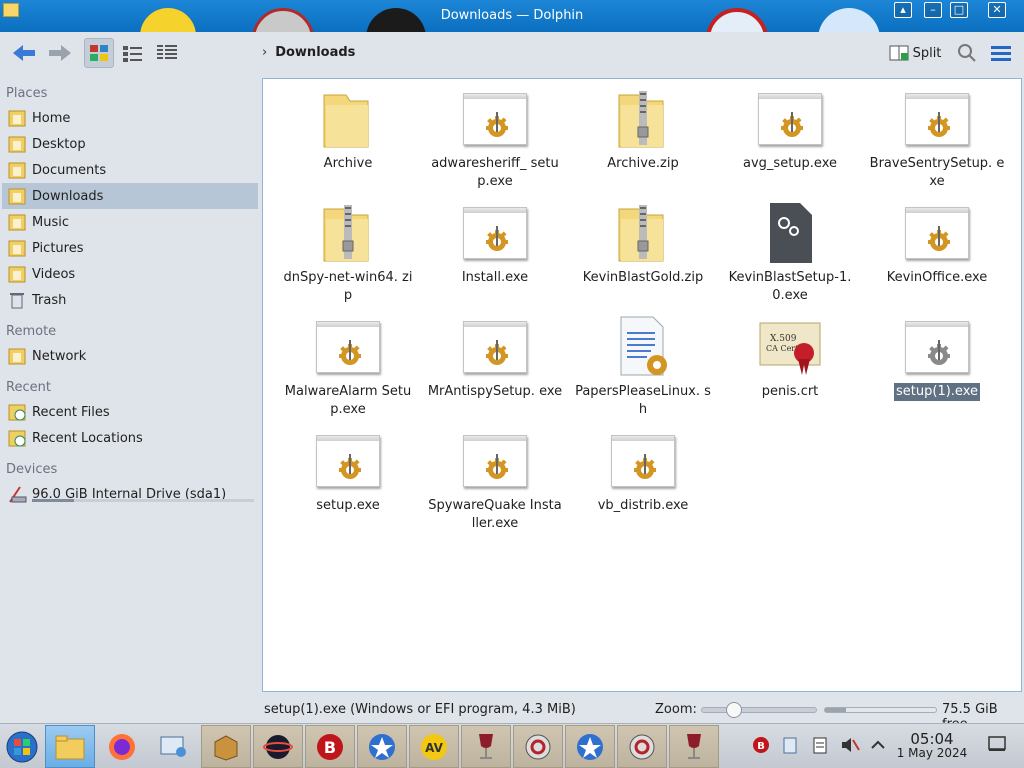  Describe the element at coordinates (348, 253) in the screenshot. I see `file-item: dnSpy-net-win64. zip` at that location.